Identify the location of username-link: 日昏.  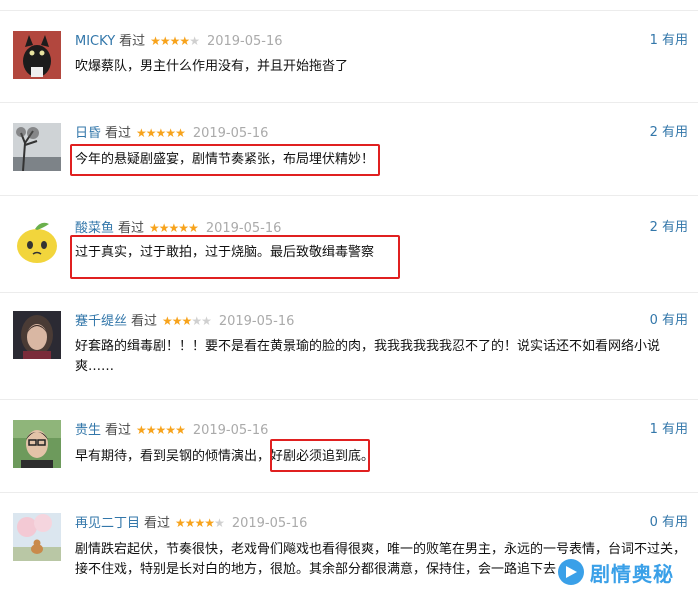
(88, 133).